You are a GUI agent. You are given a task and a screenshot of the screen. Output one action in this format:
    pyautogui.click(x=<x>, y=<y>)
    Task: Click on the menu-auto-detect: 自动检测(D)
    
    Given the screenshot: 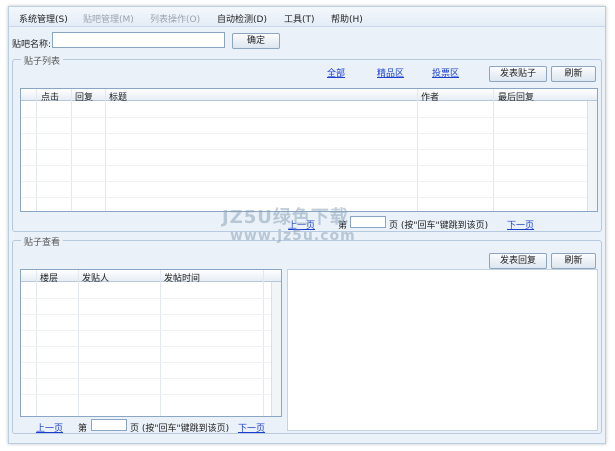 What is the action you would take?
    pyautogui.click(x=242, y=18)
    